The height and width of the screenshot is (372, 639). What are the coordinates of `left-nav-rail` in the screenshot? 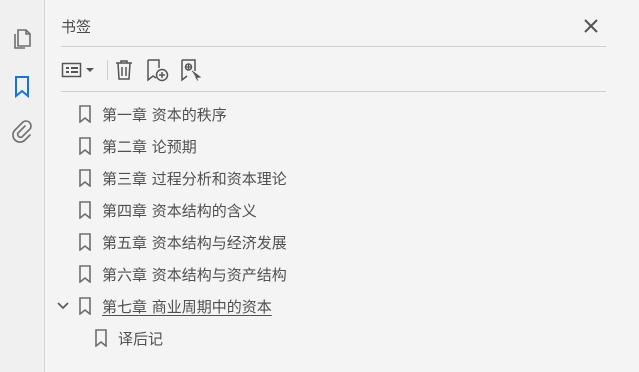 It's located at (22, 186).